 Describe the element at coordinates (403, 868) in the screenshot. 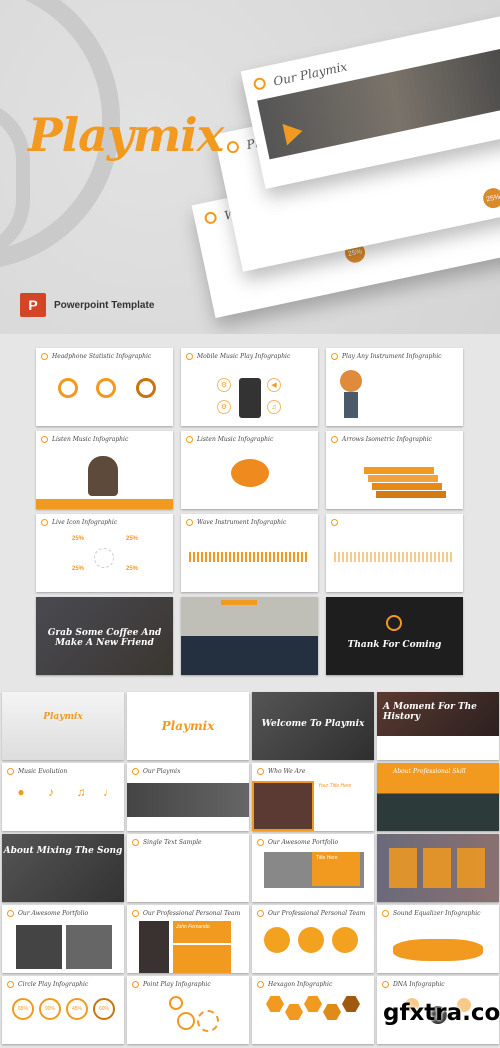

I see `headphones-card` at that location.